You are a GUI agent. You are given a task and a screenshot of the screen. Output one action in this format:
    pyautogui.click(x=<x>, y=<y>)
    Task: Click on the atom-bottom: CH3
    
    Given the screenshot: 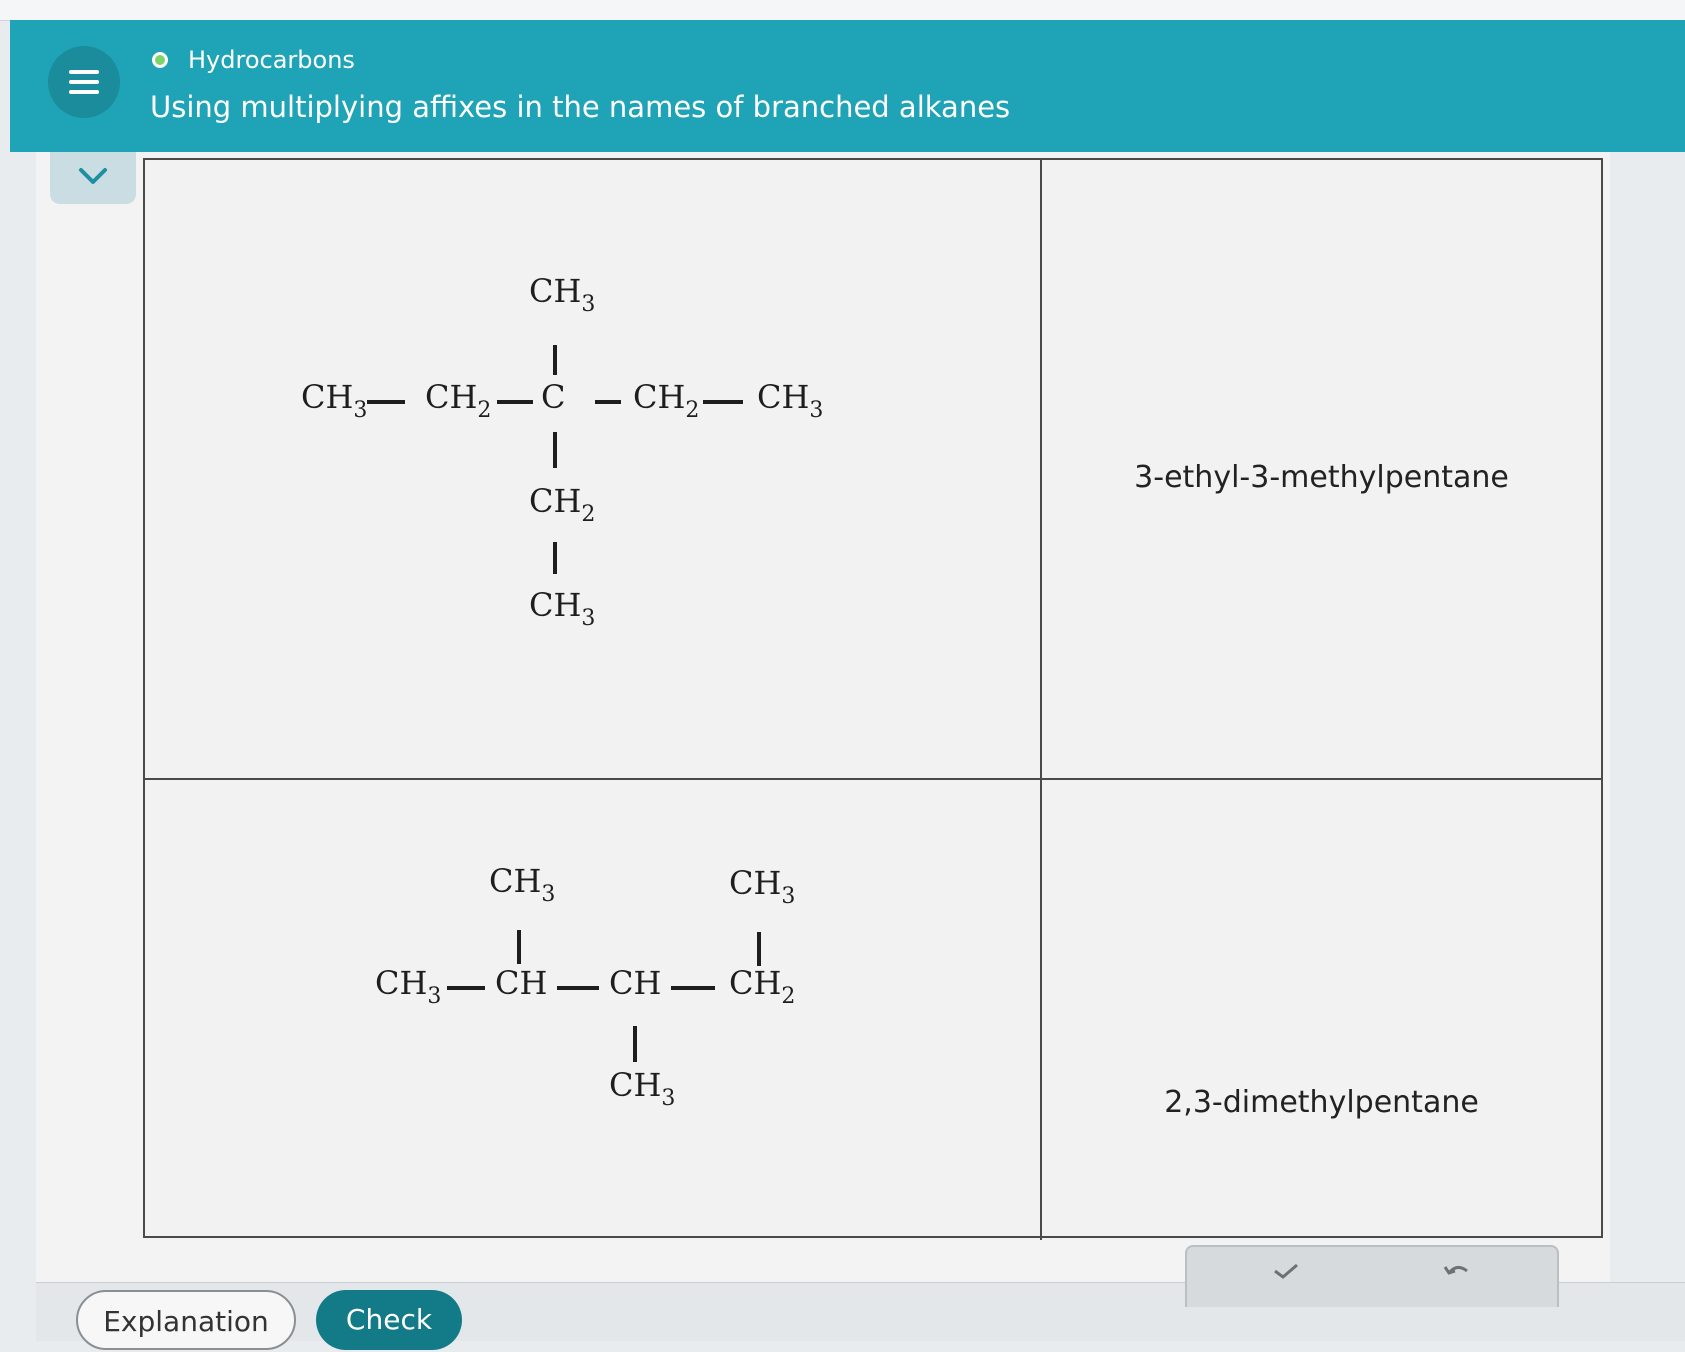 What is the action you would take?
    pyautogui.click(x=642, y=1088)
    